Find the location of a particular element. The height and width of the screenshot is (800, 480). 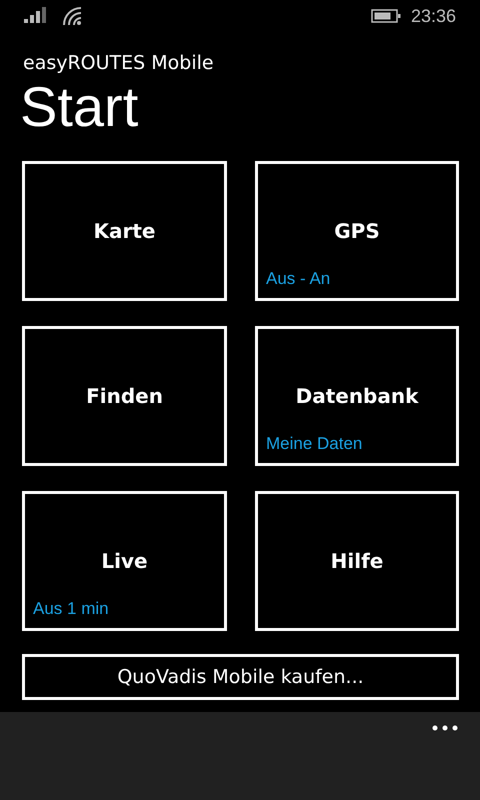

menu-tile: Live Aus 1 min is located at coordinates (124, 561).